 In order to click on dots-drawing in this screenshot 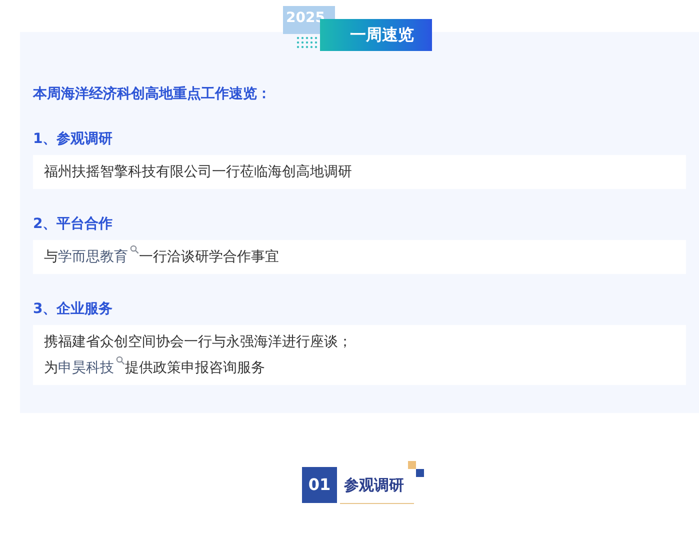, I will do `click(308, 43)`.